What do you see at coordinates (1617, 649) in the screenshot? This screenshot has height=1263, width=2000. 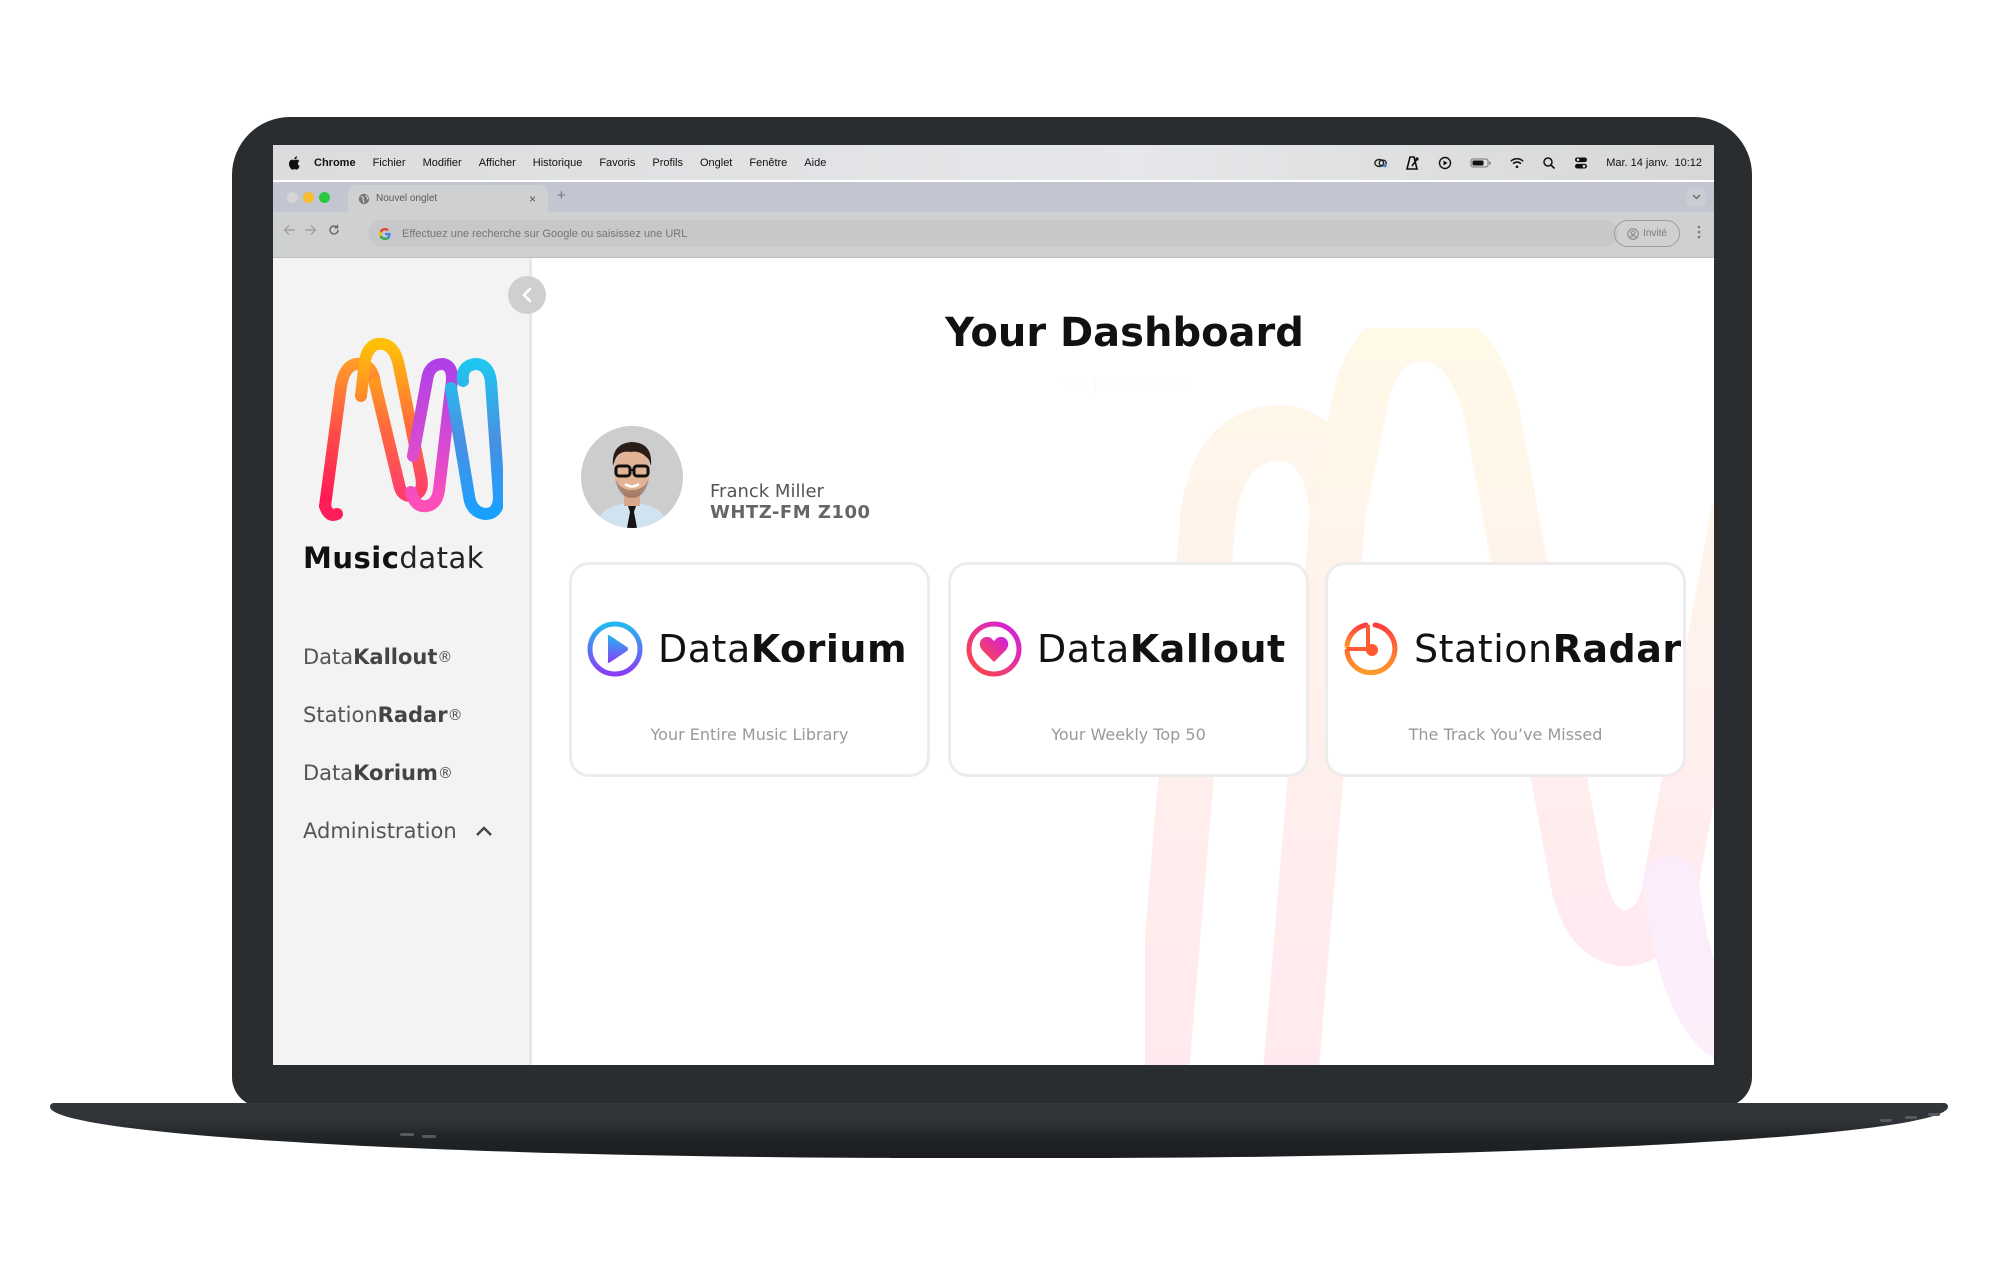 I see `card-title-bold: Radar` at bounding box center [1617, 649].